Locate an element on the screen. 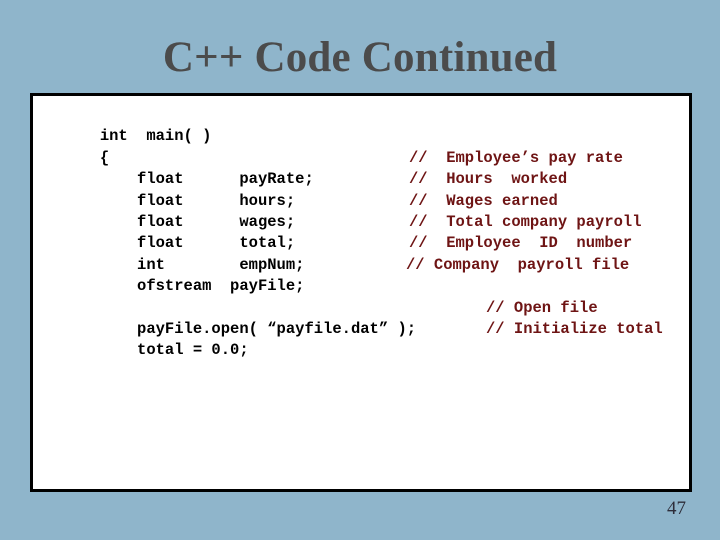 This screenshot has width=720, height=540. code-line: float total; // Total company payroll is located at coordinates (366, 232).